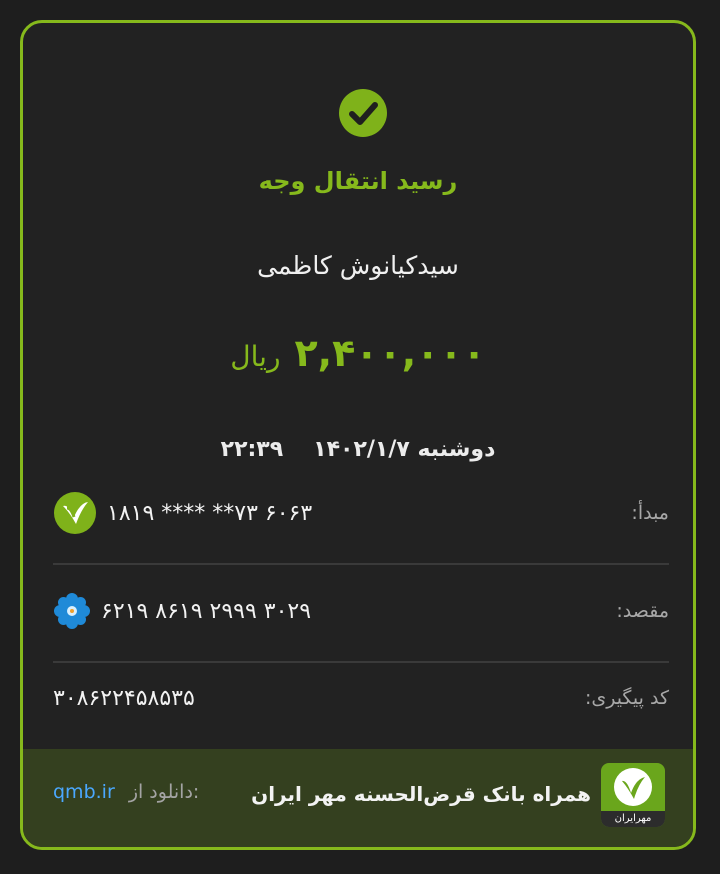  Describe the element at coordinates (642, 611) in the screenshot. I see `destination-label: مقصد:` at that location.